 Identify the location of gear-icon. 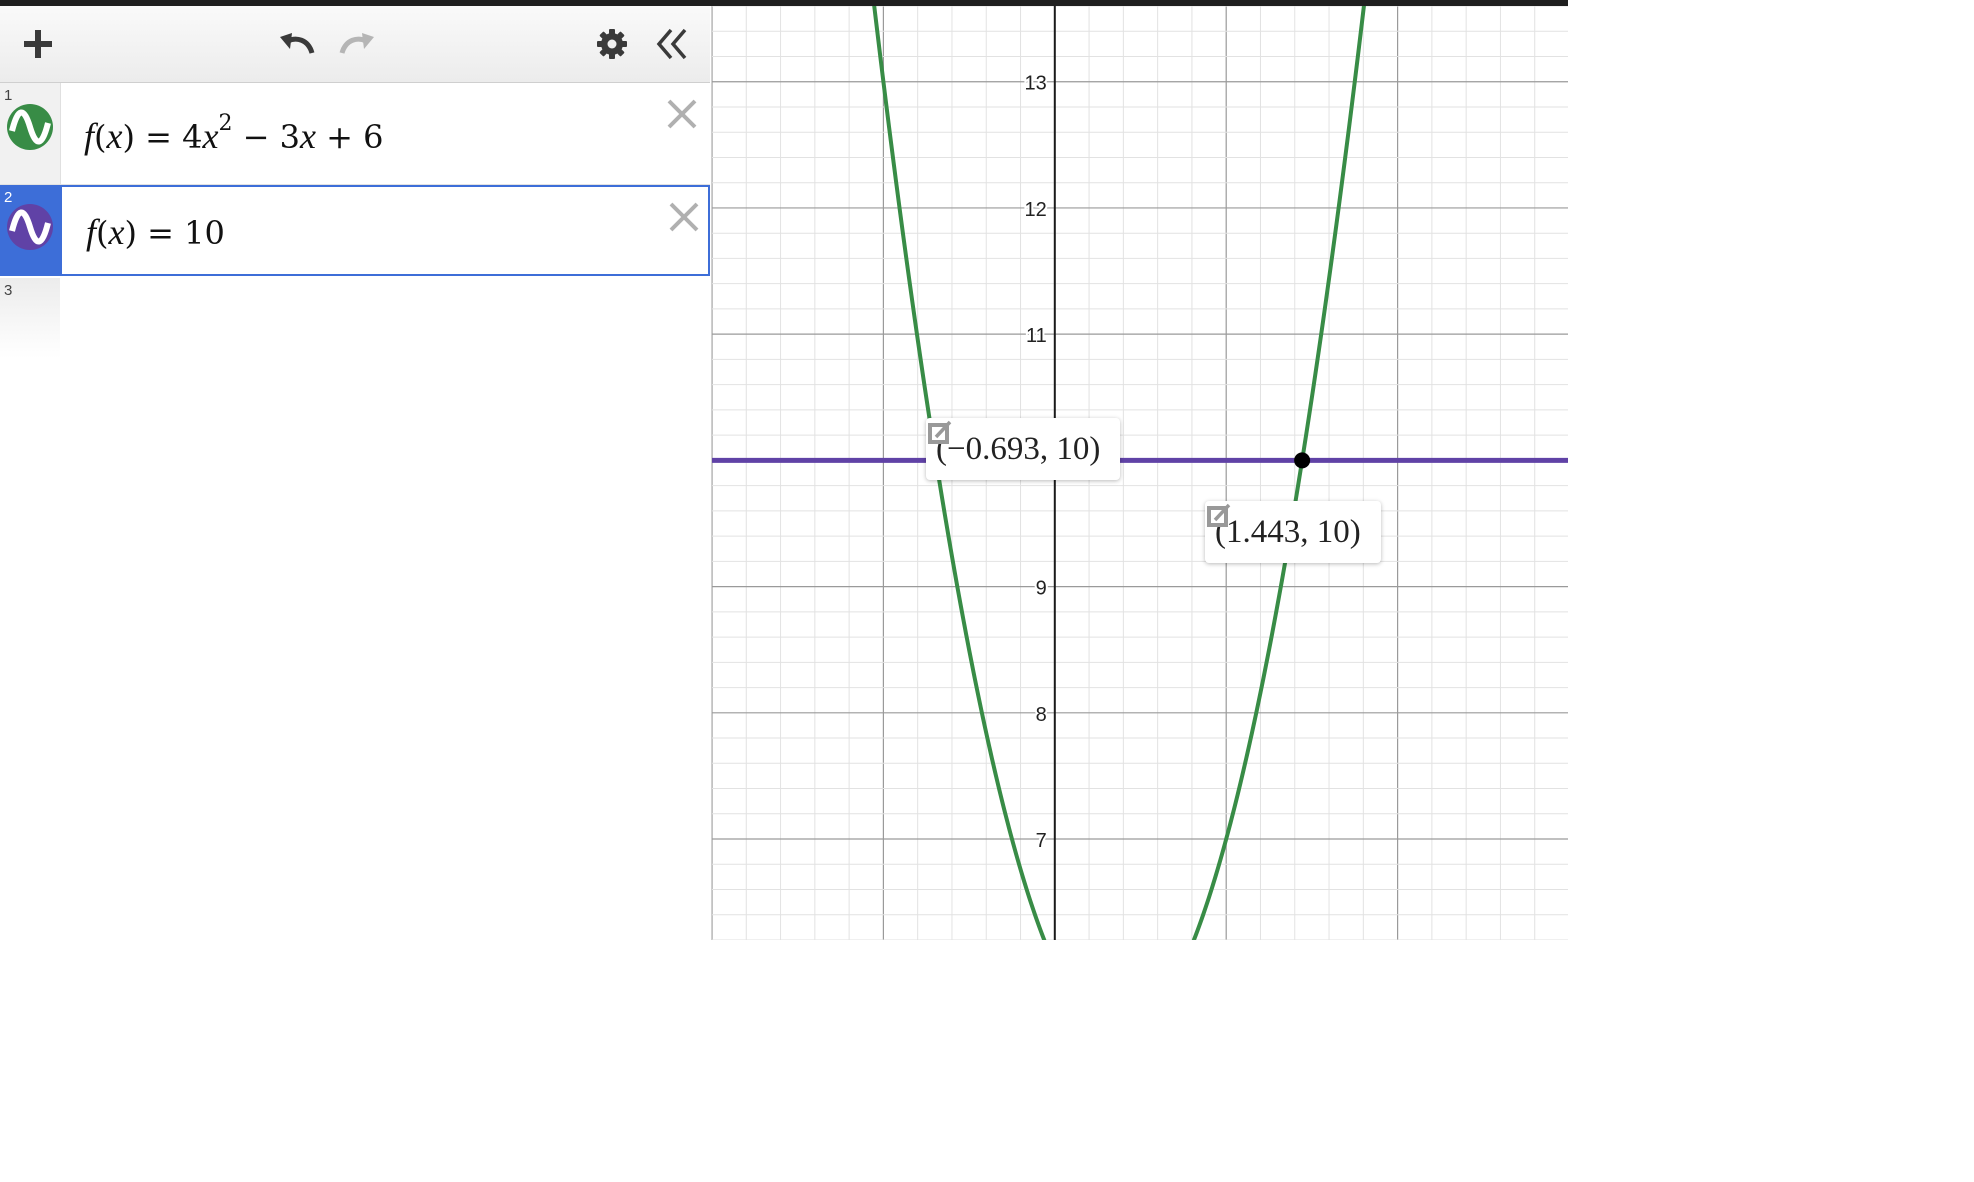
(612, 44).